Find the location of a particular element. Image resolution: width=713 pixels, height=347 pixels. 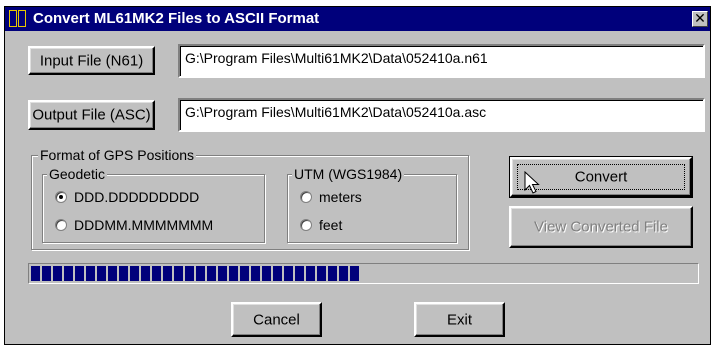

exit-button-label: Exit is located at coordinates (459, 319).